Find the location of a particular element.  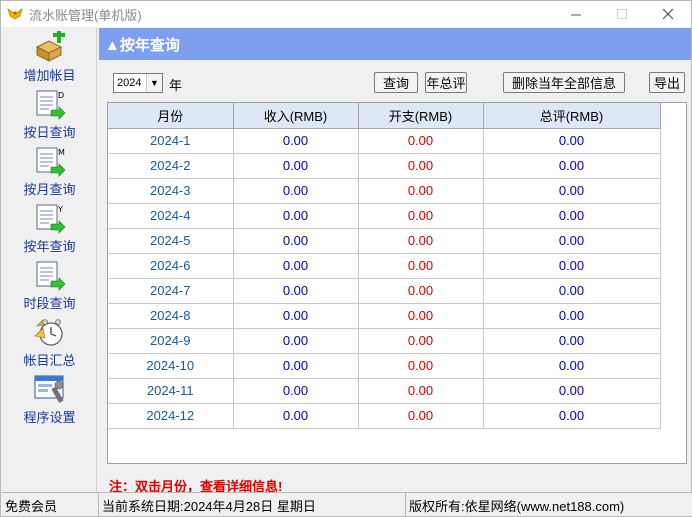

cell-month: 2024-8 is located at coordinates (171, 316).